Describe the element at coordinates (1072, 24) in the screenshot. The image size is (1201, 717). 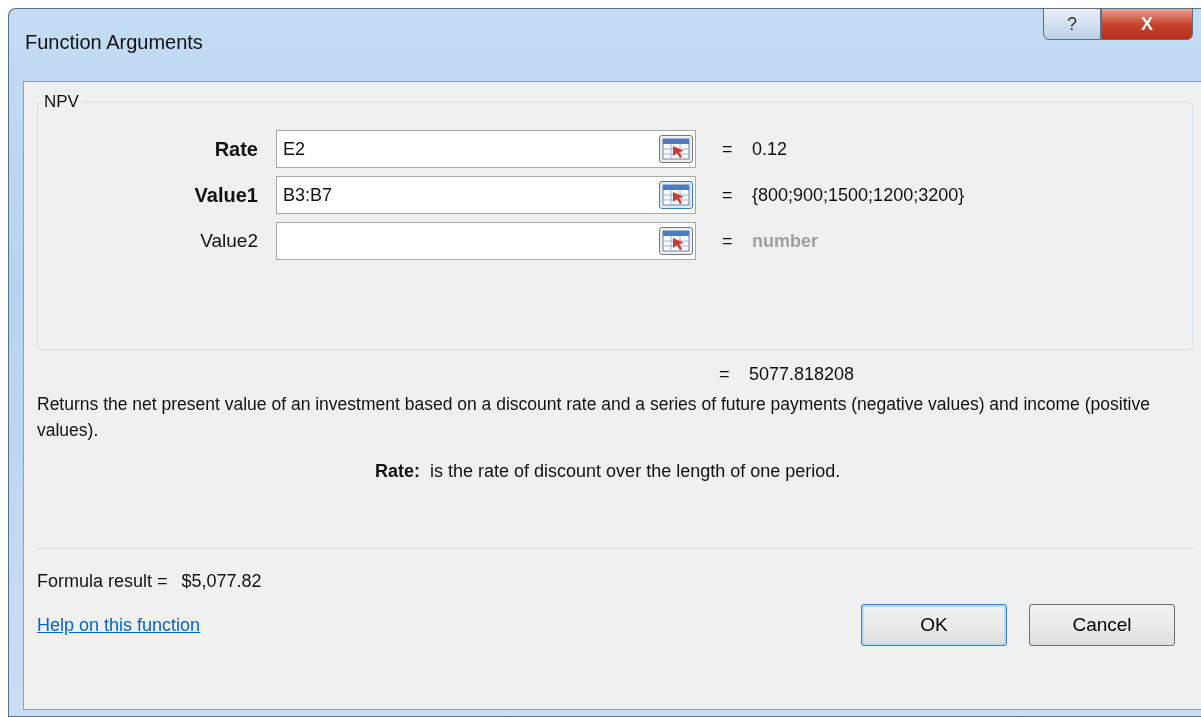
I see `help-button: ?` at that location.